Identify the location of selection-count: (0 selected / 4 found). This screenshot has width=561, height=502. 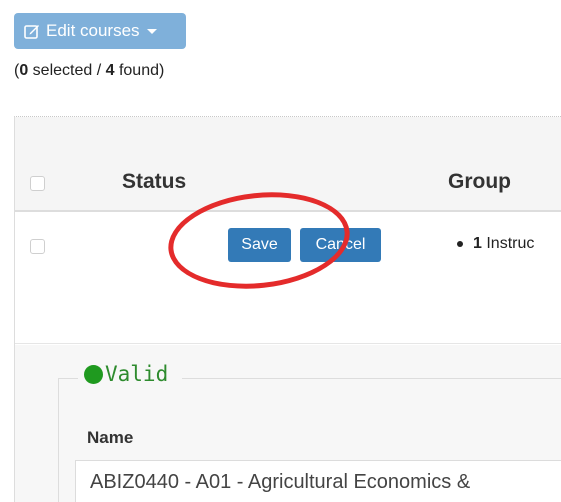
(89, 70).